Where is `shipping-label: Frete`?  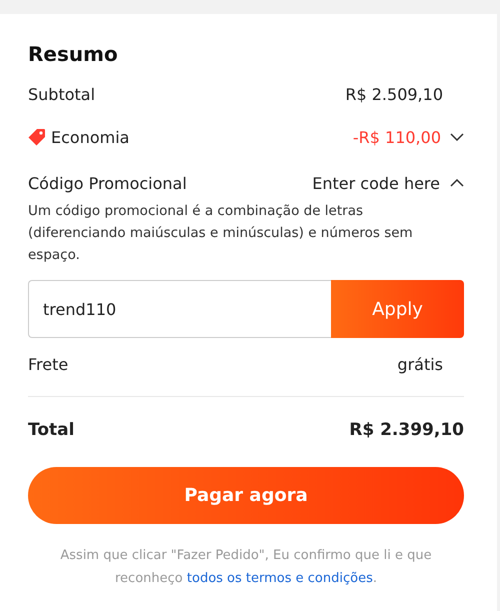 shipping-label: Frete is located at coordinates (48, 364).